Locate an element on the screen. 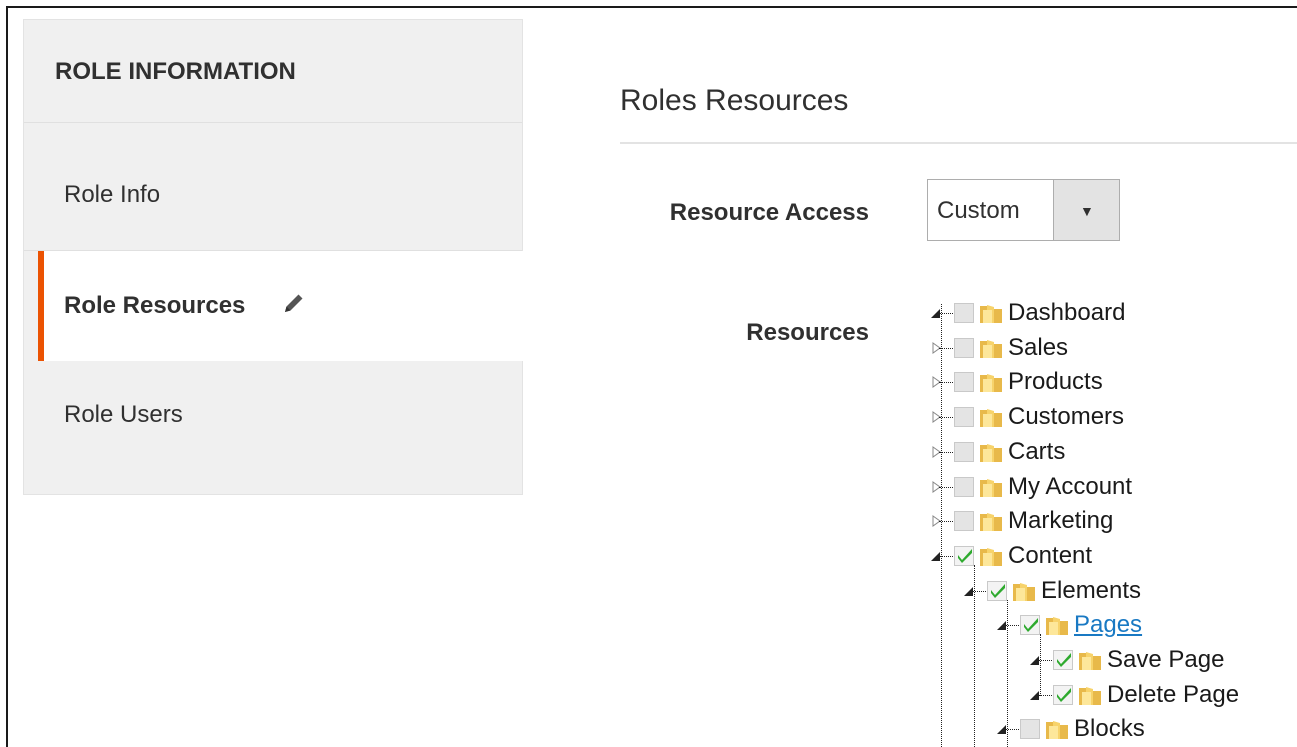  title-divider is located at coordinates (958, 143).